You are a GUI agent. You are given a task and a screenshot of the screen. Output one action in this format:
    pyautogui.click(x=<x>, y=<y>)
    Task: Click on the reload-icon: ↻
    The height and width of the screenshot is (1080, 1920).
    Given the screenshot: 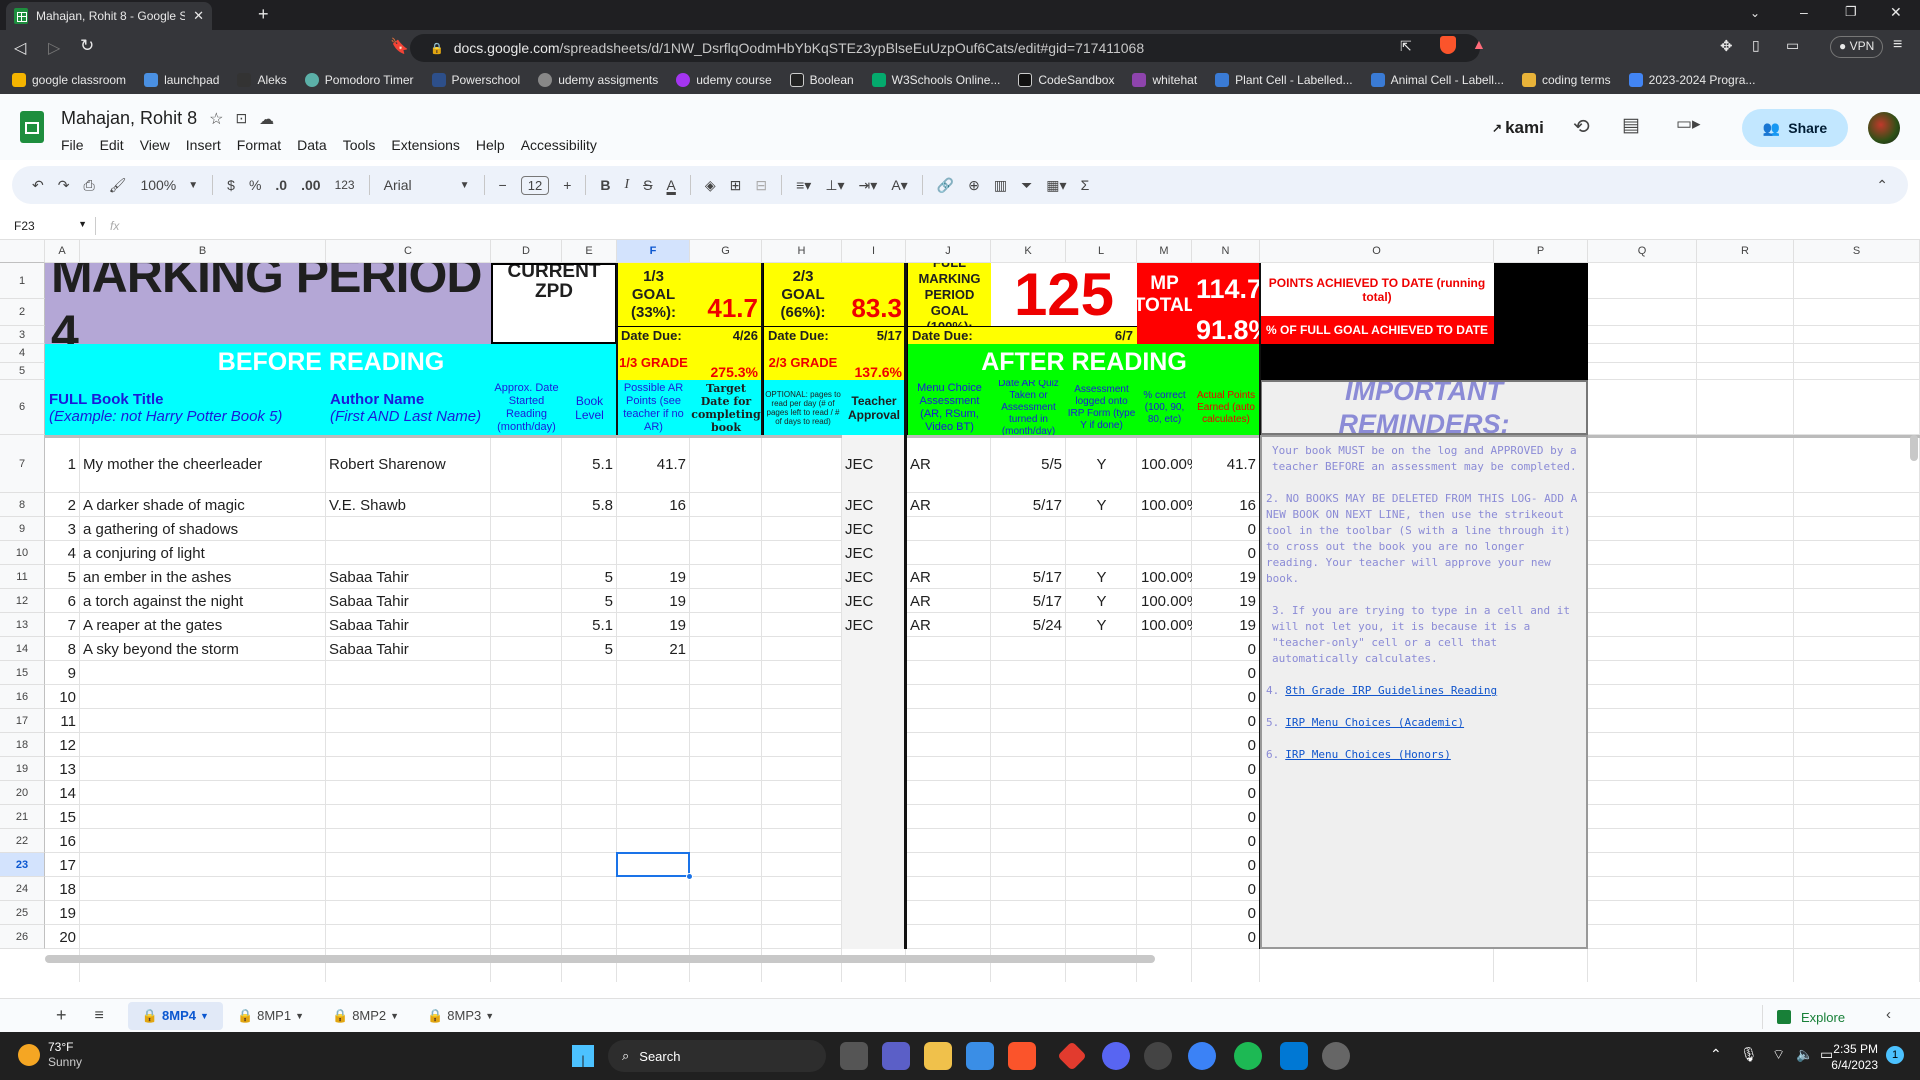 What is the action you would take?
    pyautogui.click(x=87, y=46)
    